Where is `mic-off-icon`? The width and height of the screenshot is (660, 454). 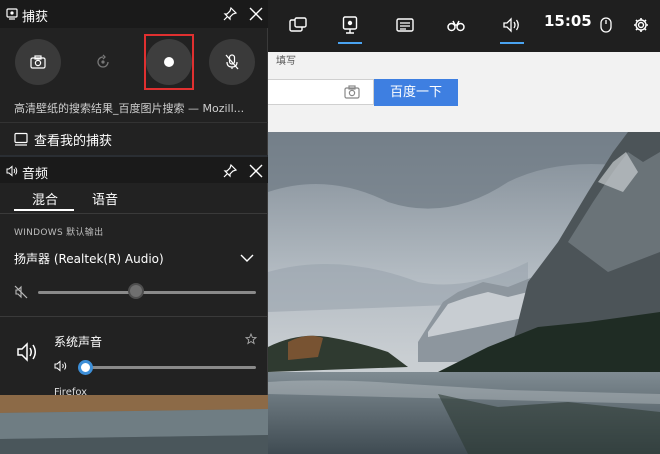
mic-off-icon is located at coordinates (232, 62).